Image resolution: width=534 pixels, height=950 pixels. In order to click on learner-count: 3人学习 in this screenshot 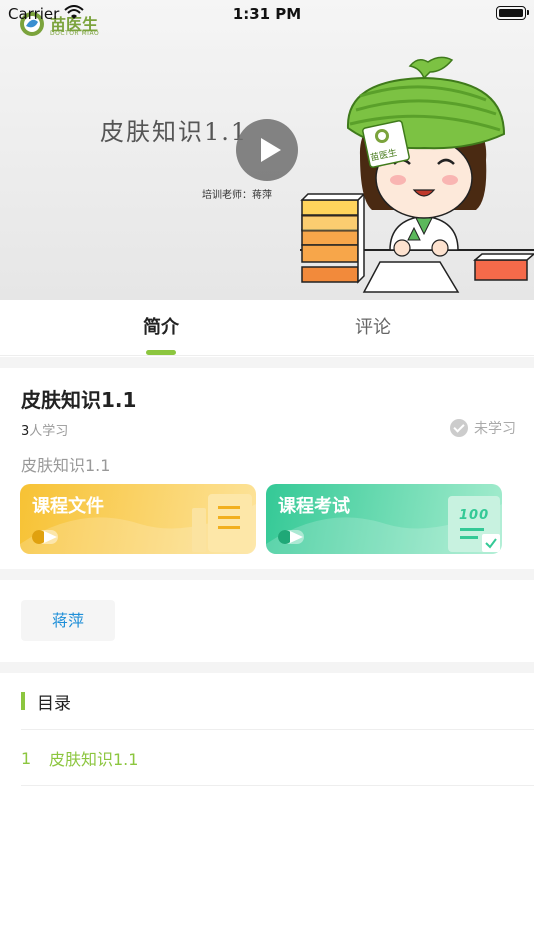, I will do `click(44, 429)`.